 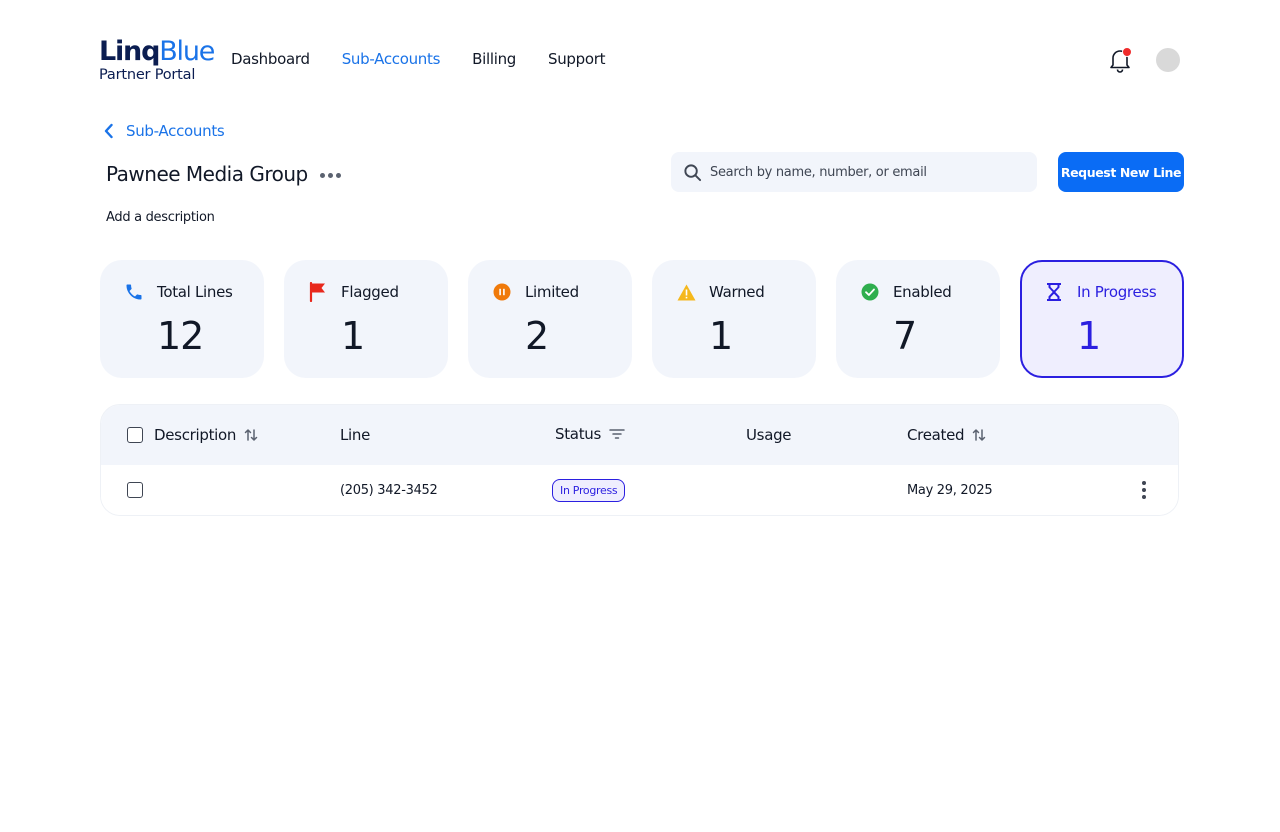 What do you see at coordinates (922, 292) in the screenshot?
I see `stat-label: Enabled` at bounding box center [922, 292].